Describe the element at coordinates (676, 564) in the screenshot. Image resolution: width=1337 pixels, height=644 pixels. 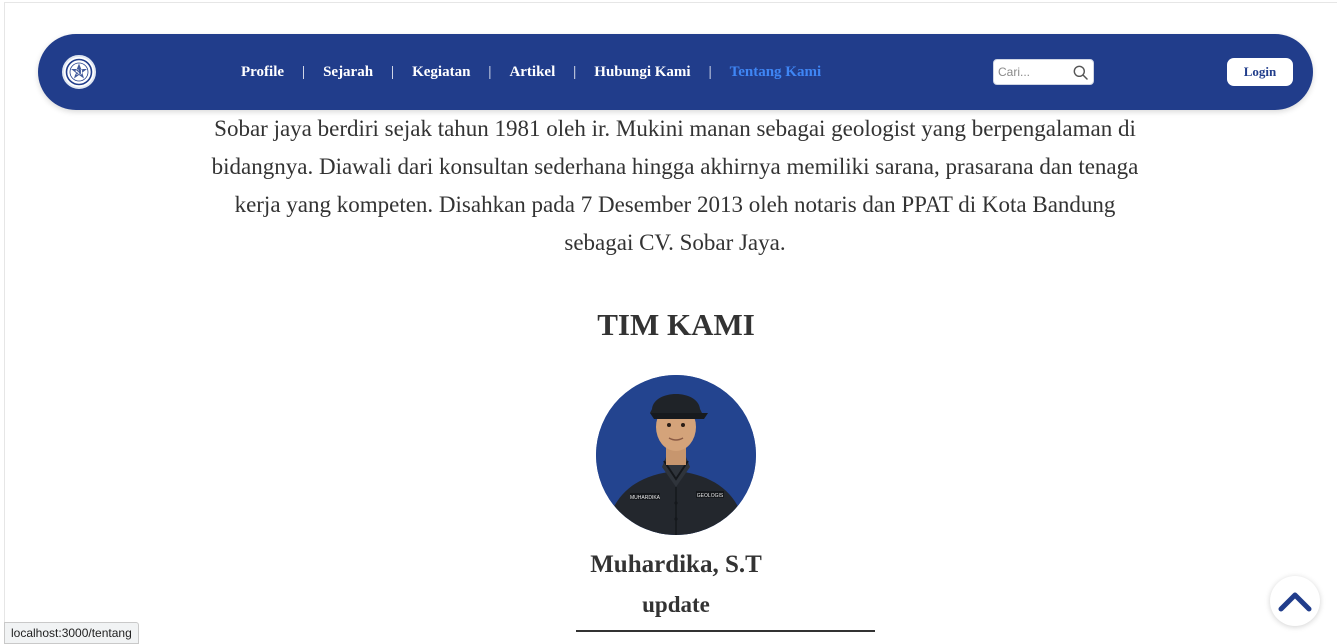
I see `member-name: Muhardika, S.T` at that location.